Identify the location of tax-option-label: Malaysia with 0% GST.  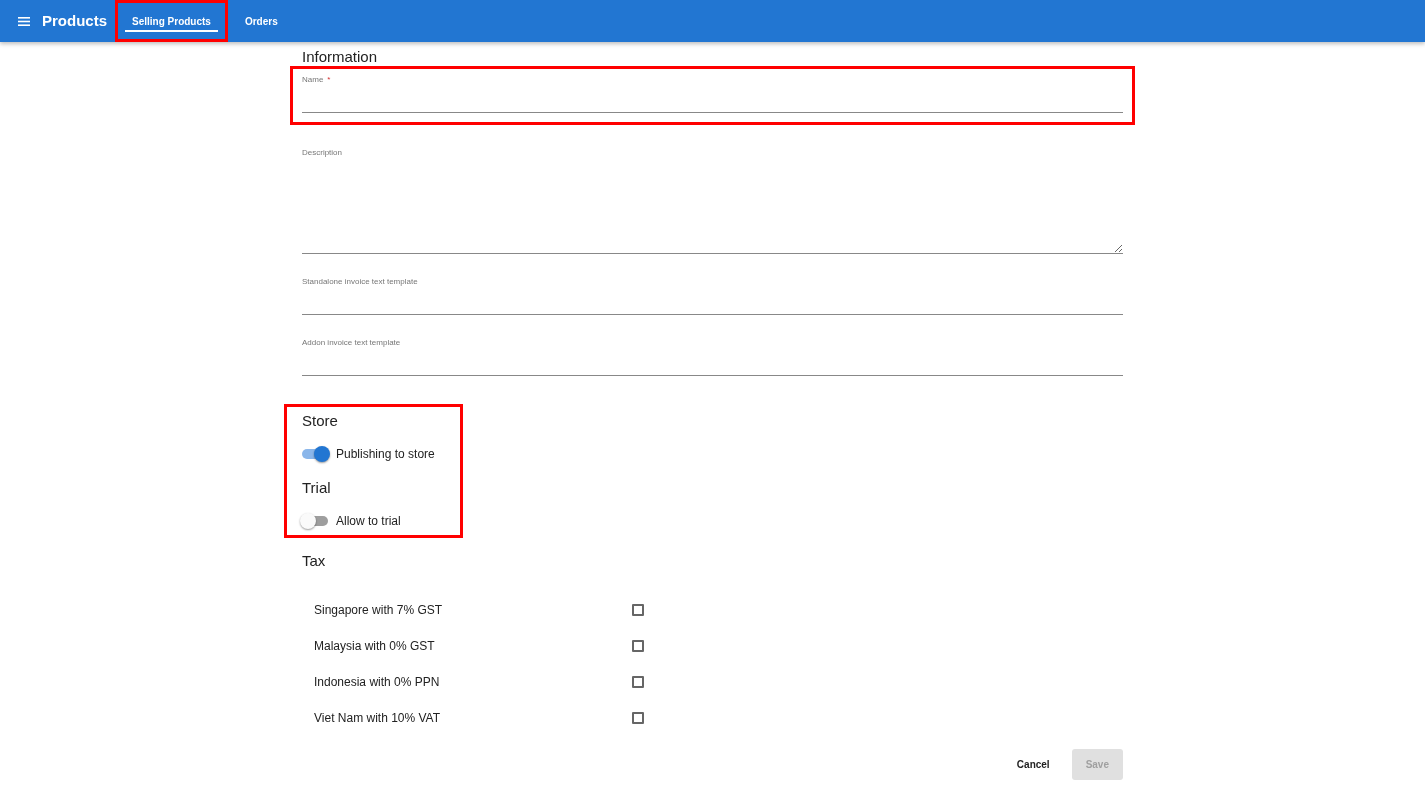
(375, 646).